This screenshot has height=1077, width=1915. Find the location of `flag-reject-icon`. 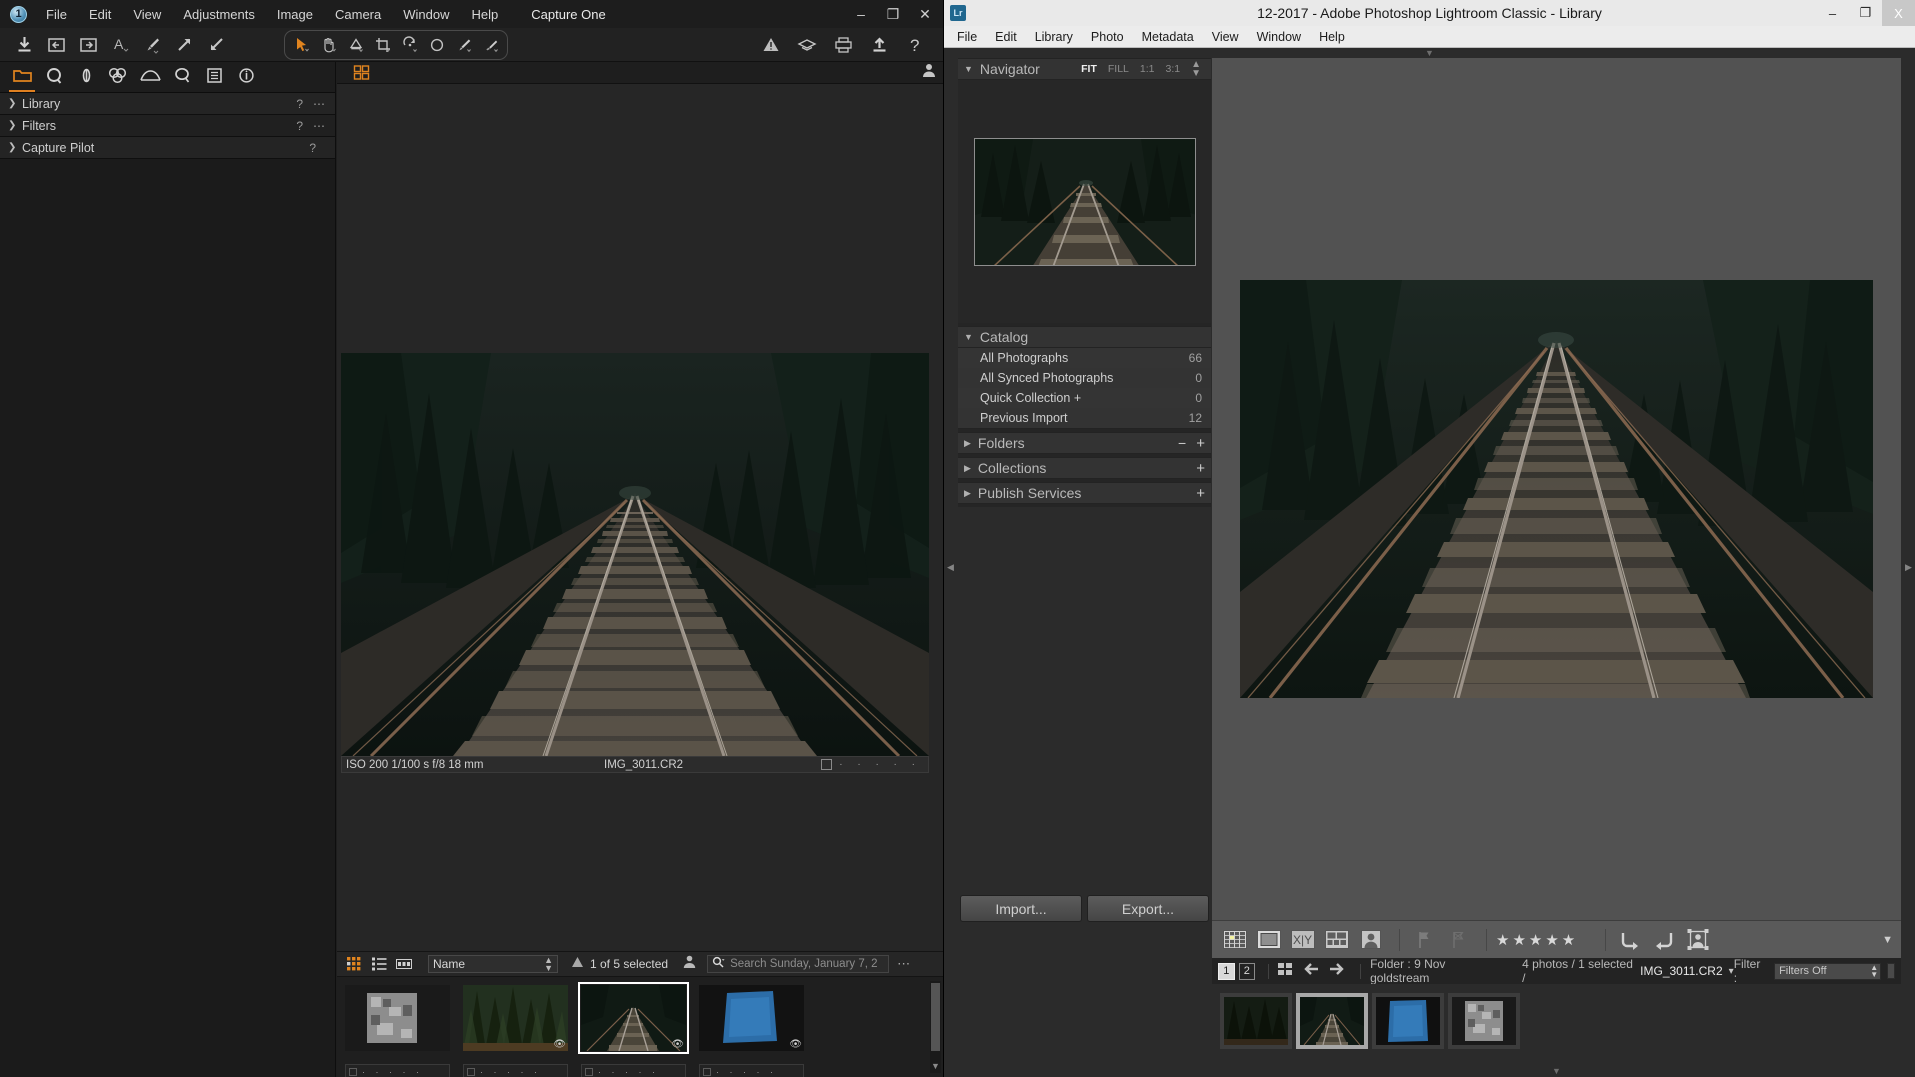

flag-reject-icon is located at coordinates (1458, 939).